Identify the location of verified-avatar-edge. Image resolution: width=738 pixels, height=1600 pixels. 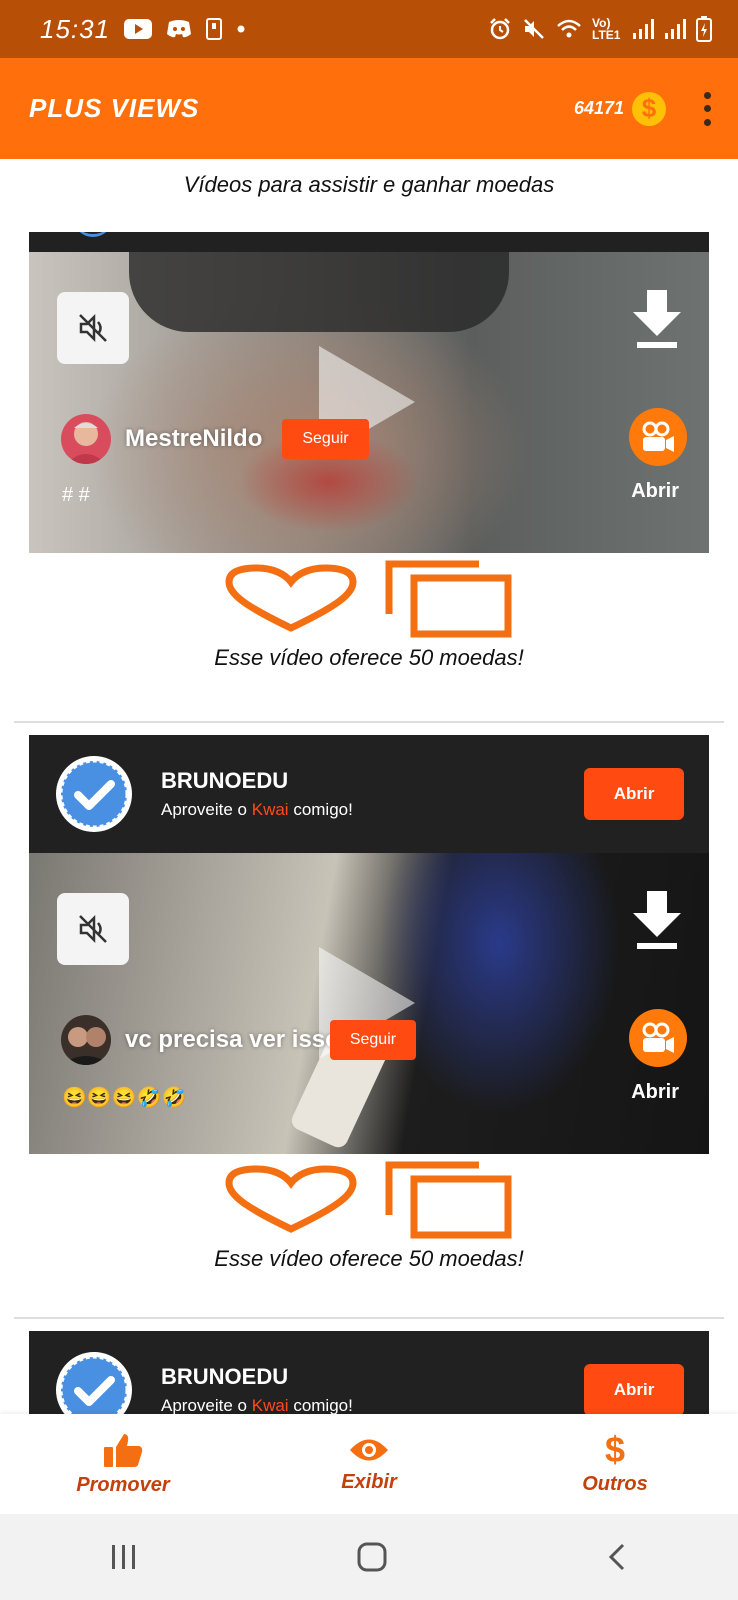
(93, 234).